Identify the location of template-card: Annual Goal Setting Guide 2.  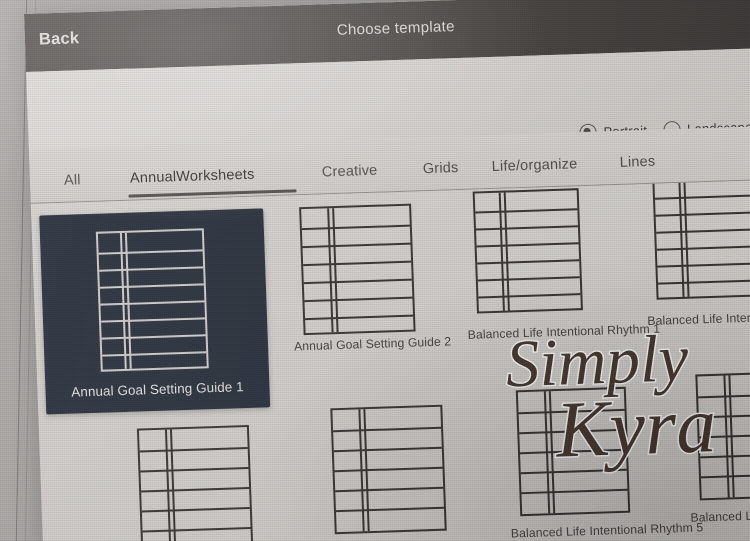
(371, 275).